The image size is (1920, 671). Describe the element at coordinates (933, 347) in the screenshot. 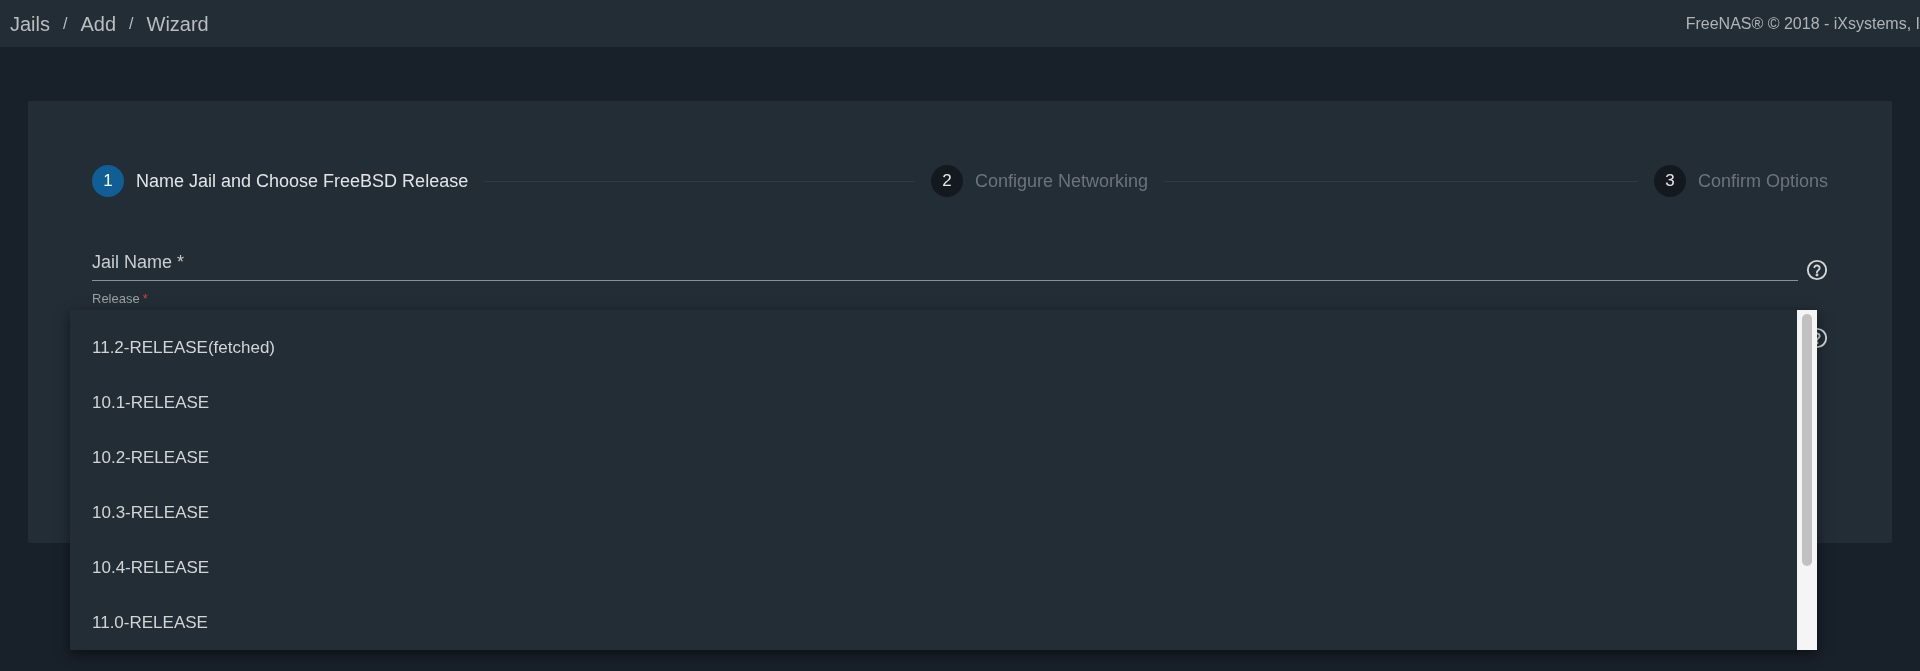

I see `dropdown-option: 11.2-RELEASE(fetched)` at that location.